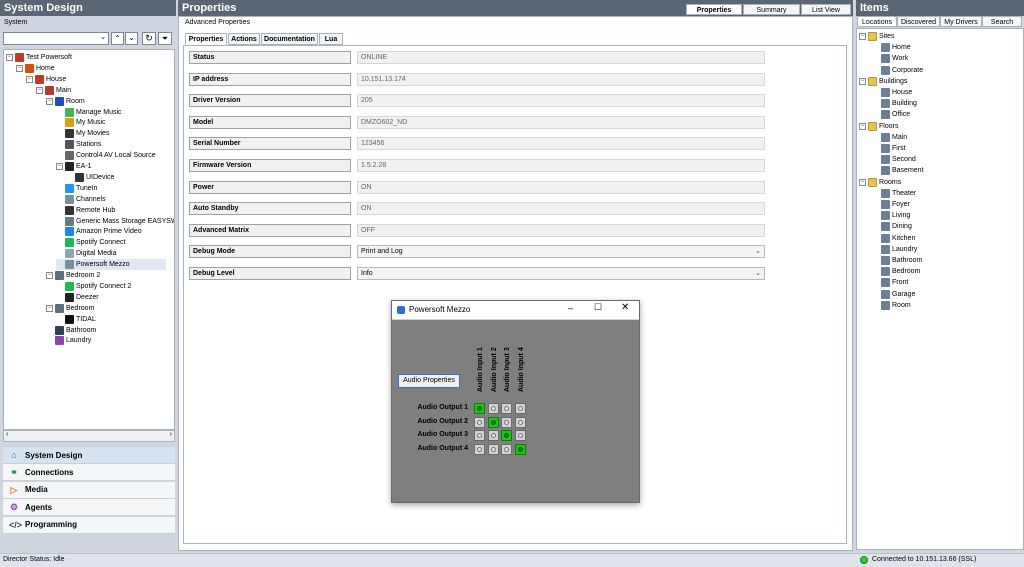 The height and width of the screenshot is (567, 1024). I want to click on items-entry: Dining, so click(896, 226).